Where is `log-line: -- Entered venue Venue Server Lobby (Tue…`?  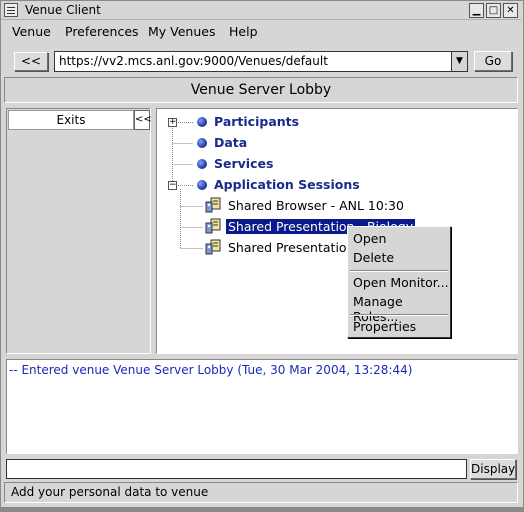
log-line: -- Entered venue Venue Server Lobby (Tue… is located at coordinates (211, 370).